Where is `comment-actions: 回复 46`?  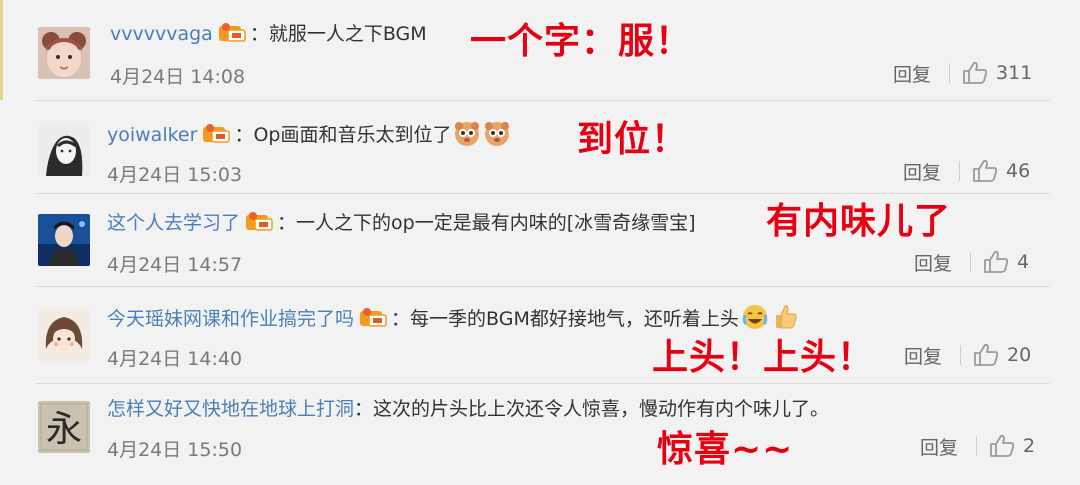
comment-actions: 回复 46 is located at coordinates (966, 171).